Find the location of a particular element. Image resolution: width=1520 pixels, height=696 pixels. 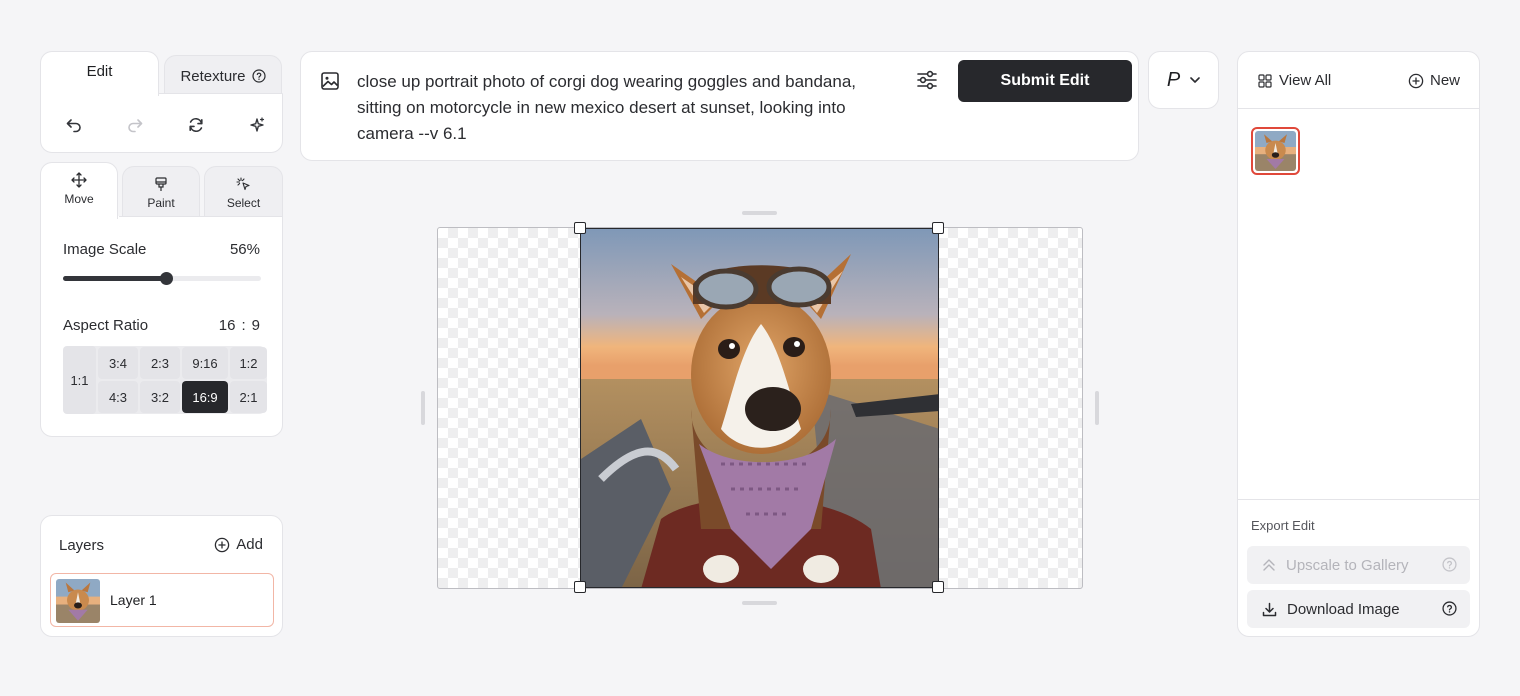

gallery-thumbnail-image is located at coordinates (1275, 151).